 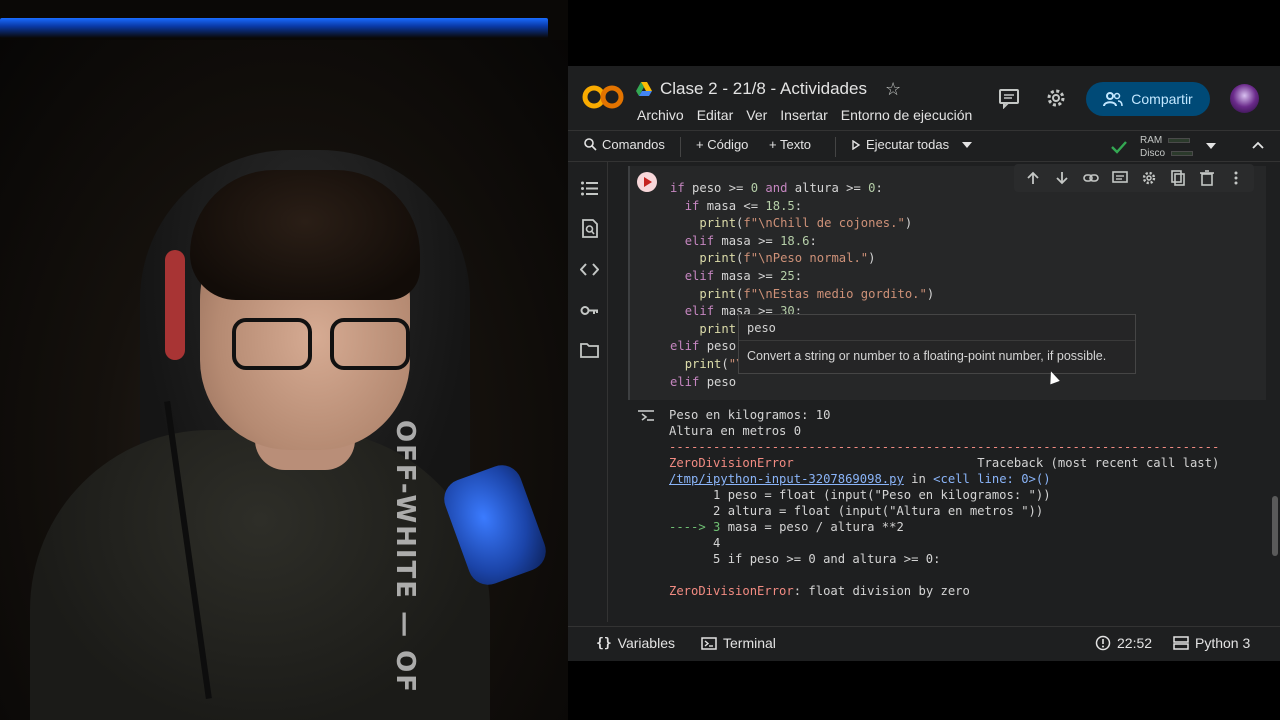 I want to click on traceback-line: 4, so click(x=695, y=543).